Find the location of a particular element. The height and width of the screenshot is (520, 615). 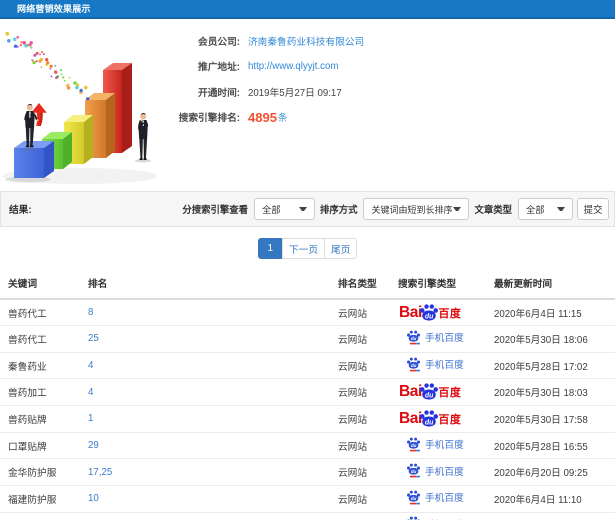

info-value: 2019年5月27日 09:17 is located at coordinates (295, 93).